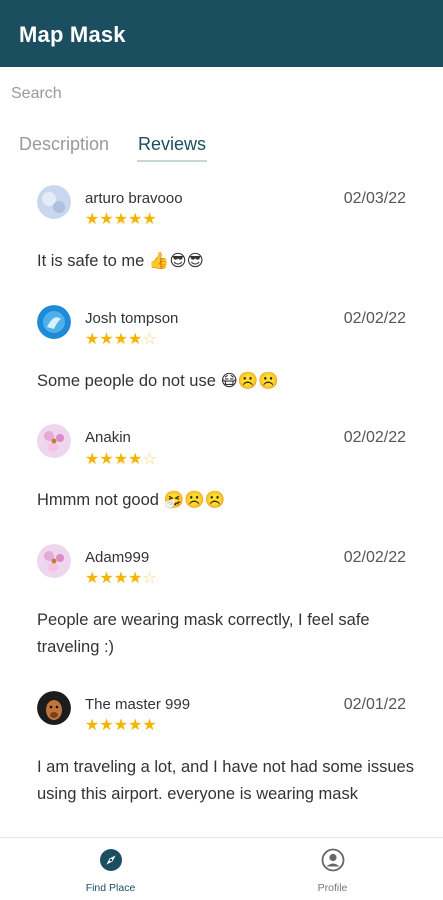 This screenshot has width=443, height=900. Describe the element at coordinates (108, 437) in the screenshot. I see `reviewer-name: Anakin` at that location.